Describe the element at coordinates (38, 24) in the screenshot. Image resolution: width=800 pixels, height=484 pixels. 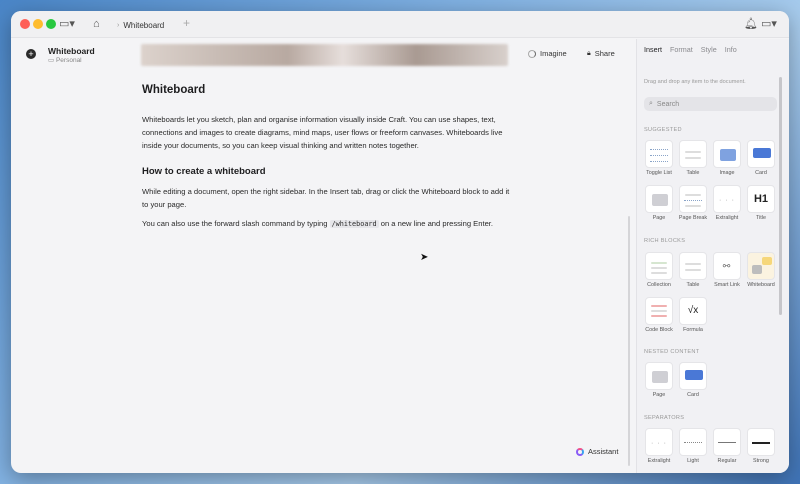
I see `minimize-window-button` at that location.